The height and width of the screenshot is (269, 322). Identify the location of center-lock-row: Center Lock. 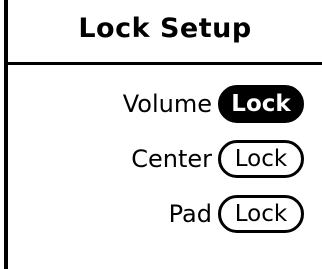
(217, 159).